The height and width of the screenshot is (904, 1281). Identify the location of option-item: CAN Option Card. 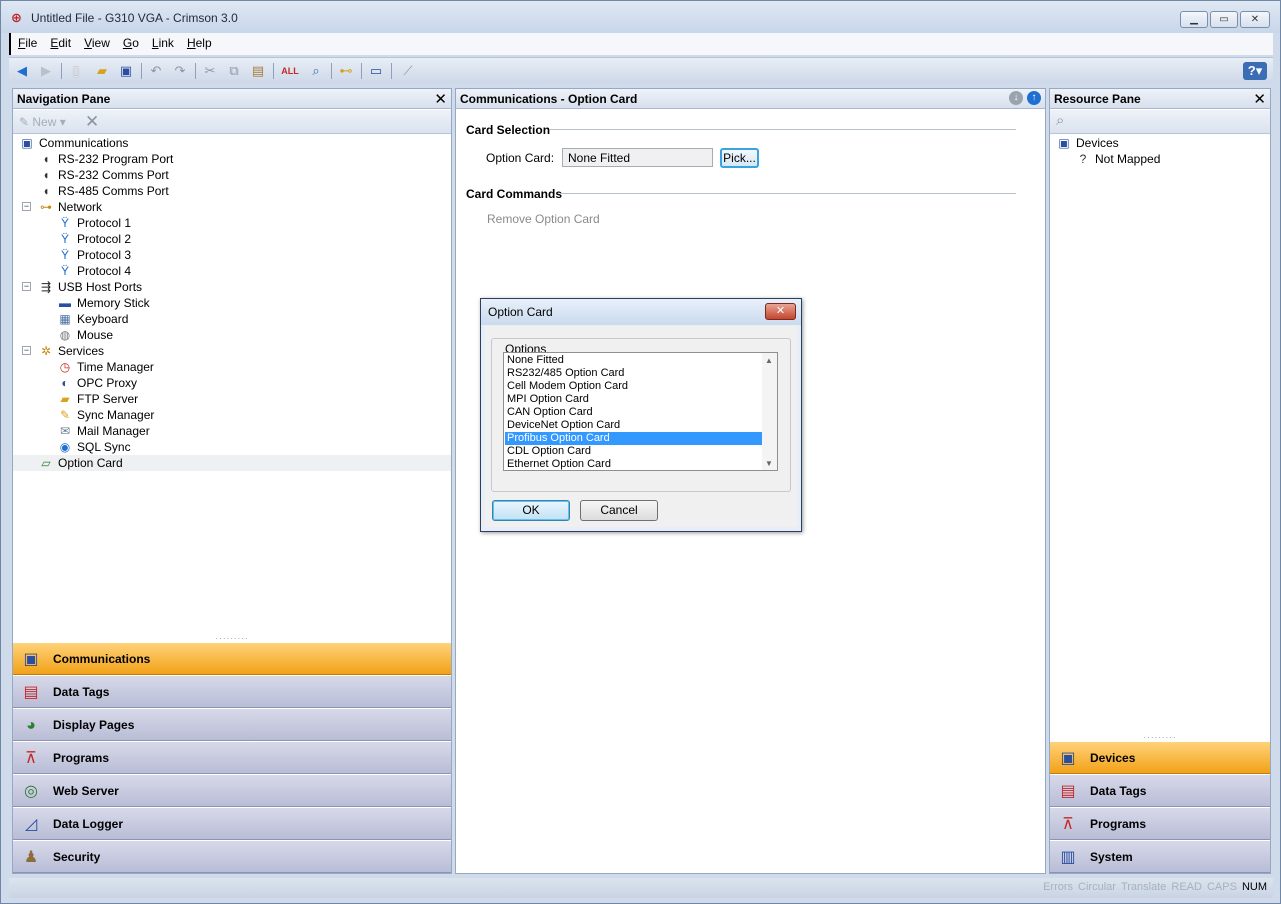
(633, 412).